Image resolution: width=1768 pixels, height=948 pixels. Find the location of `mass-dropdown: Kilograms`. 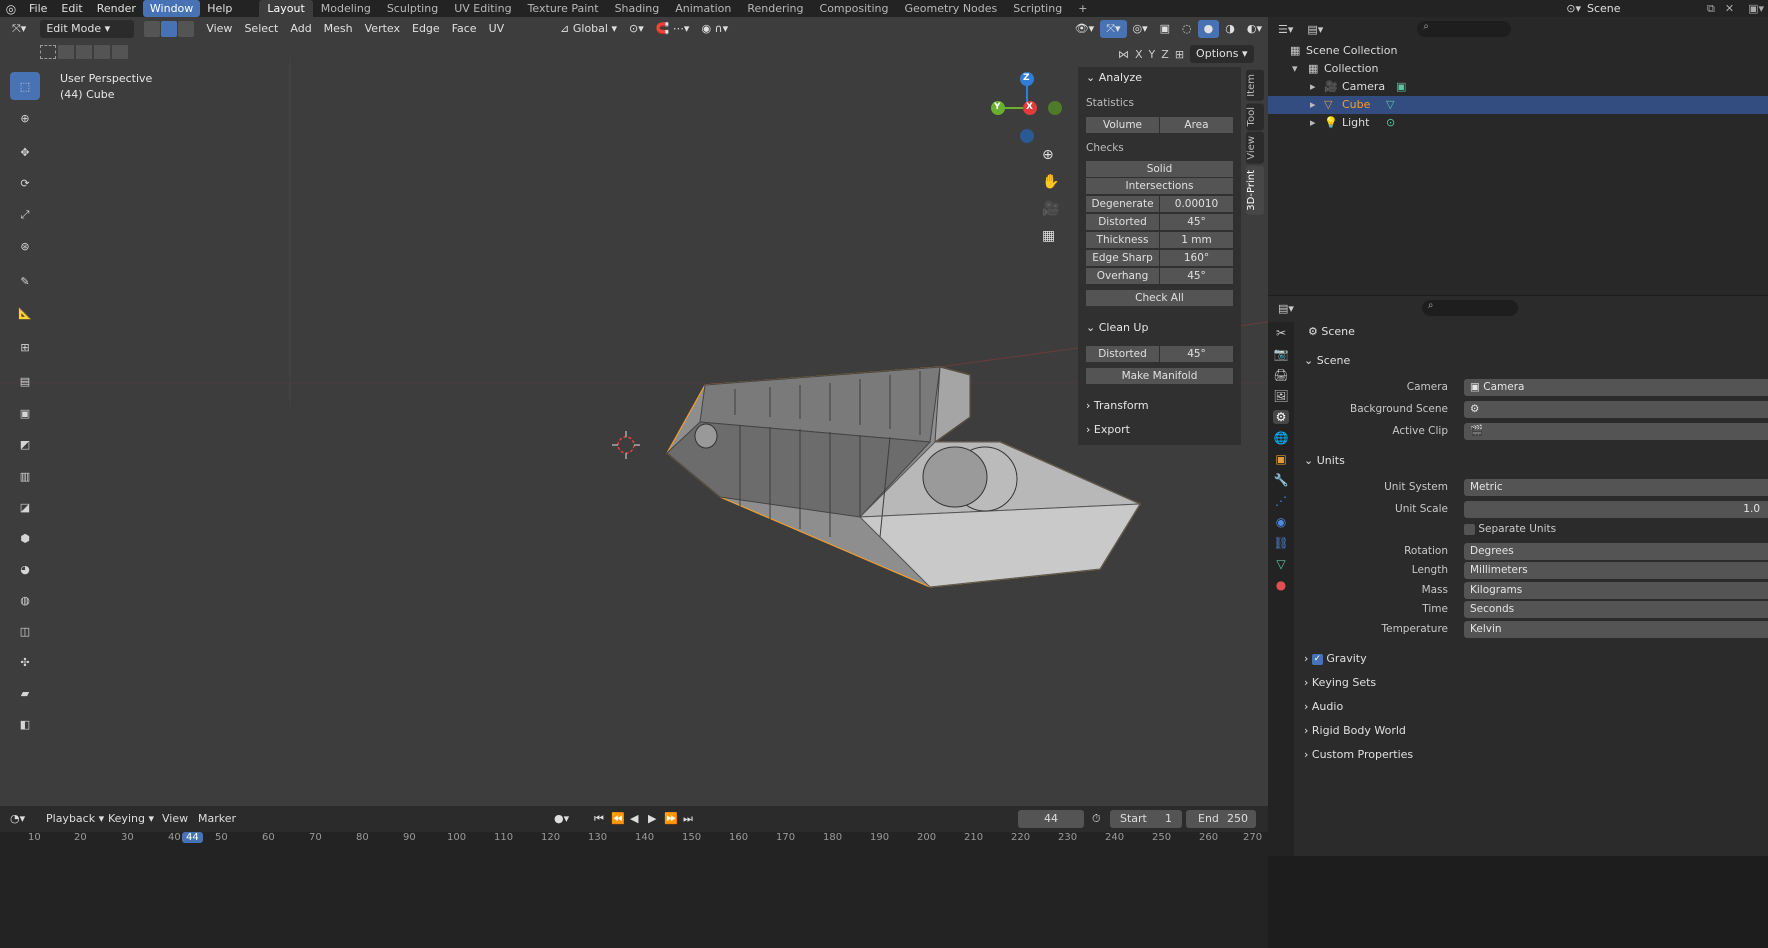

mass-dropdown: Kilograms is located at coordinates (1616, 590).